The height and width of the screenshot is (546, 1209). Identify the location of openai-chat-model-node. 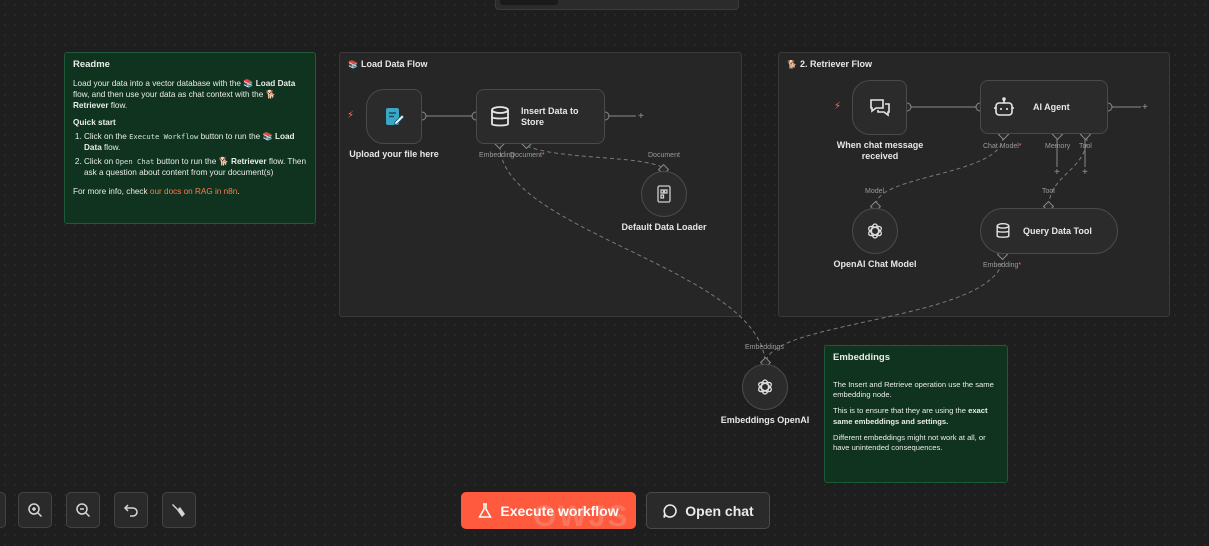
(875, 231).